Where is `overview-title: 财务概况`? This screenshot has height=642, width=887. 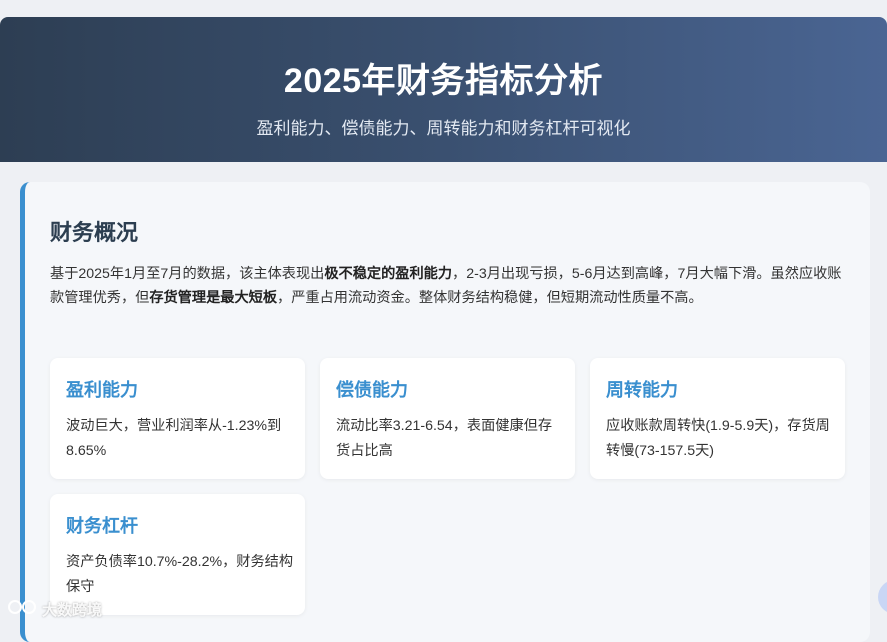
overview-title: 财务概况 is located at coordinates (94, 232).